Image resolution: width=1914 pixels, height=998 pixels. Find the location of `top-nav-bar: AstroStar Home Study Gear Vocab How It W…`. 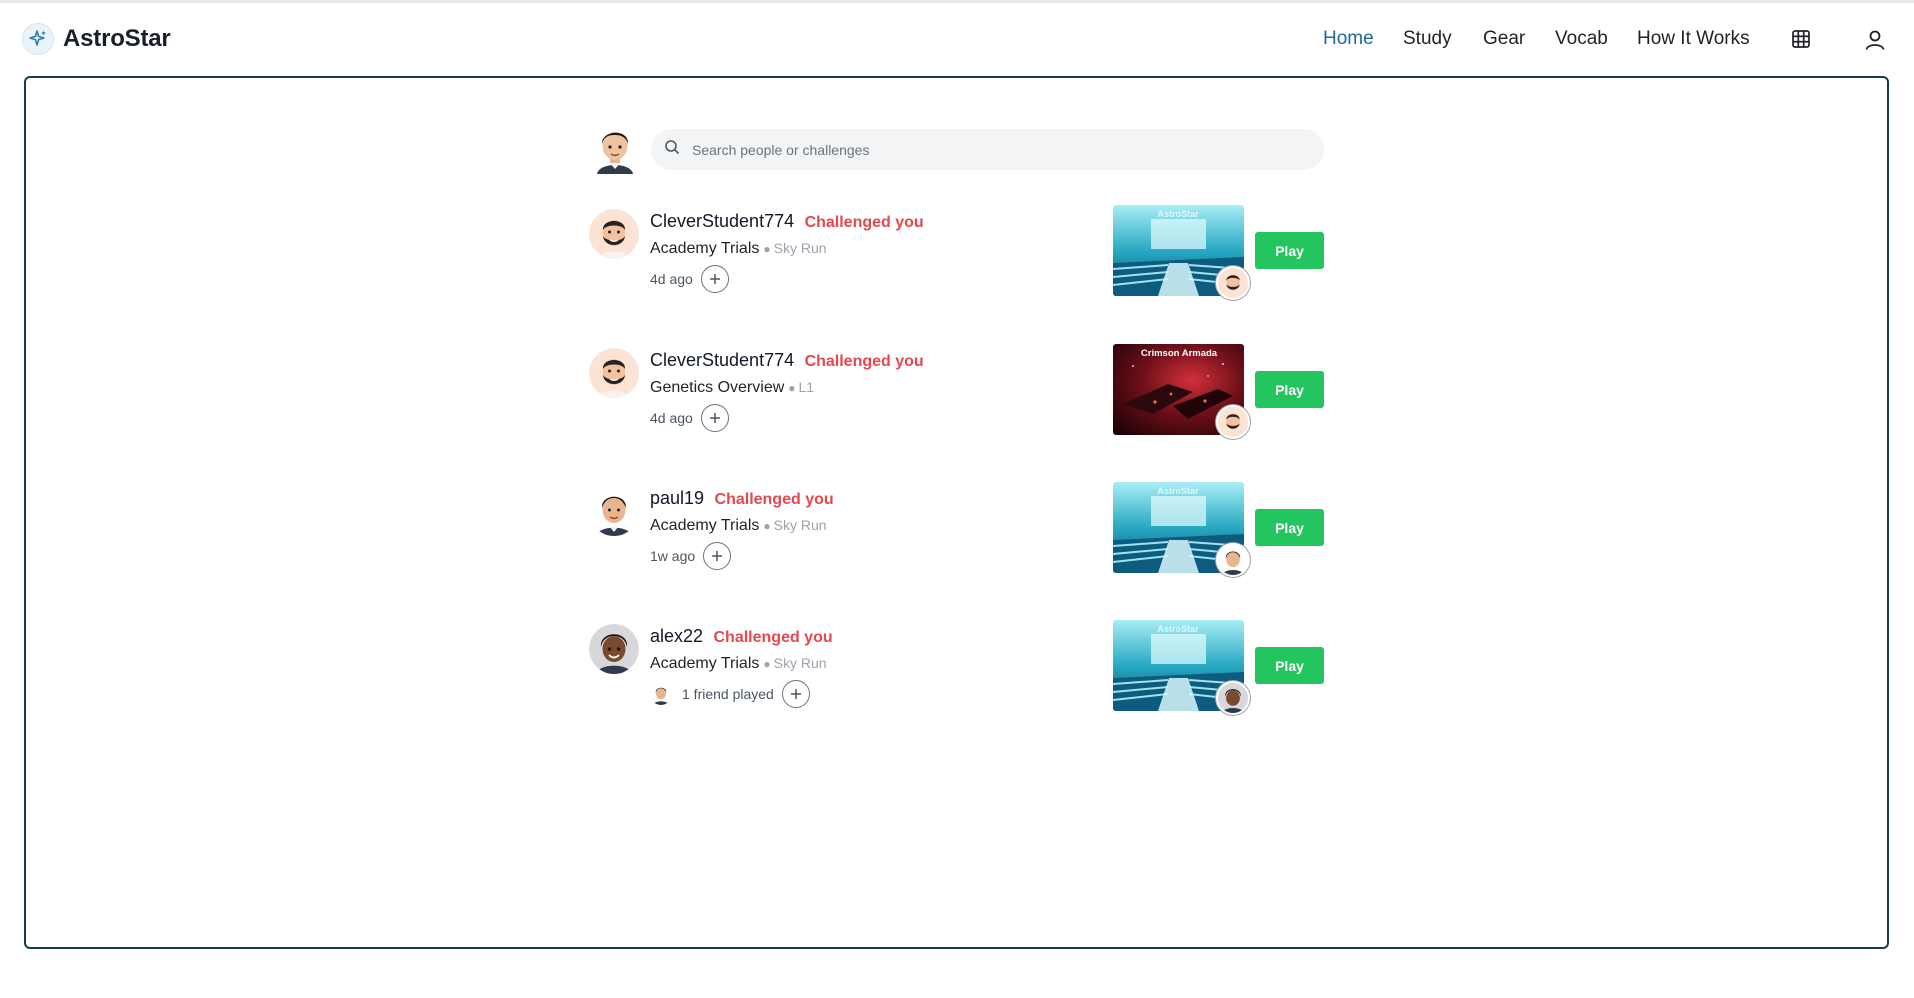

top-nav-bar: AstroStar Home Study Gear Vocab How It W… is located at coordinates (957, 39).